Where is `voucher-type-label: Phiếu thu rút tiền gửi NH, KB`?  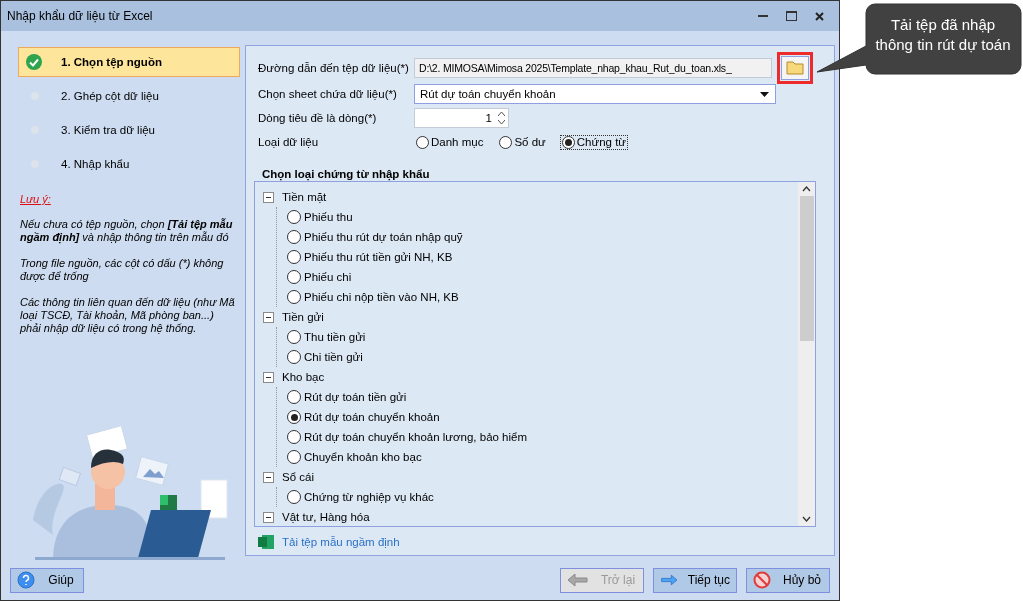
voucher-type-label: Phiếu thu rút tiền gửi NH, KB is located at coordinates (378, 257).